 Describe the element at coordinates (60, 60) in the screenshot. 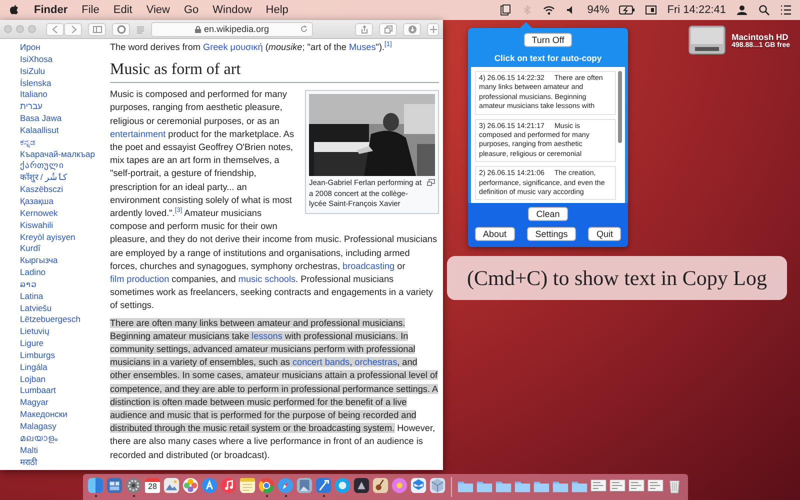

I see `language-link: IsiXhosa` at that location.